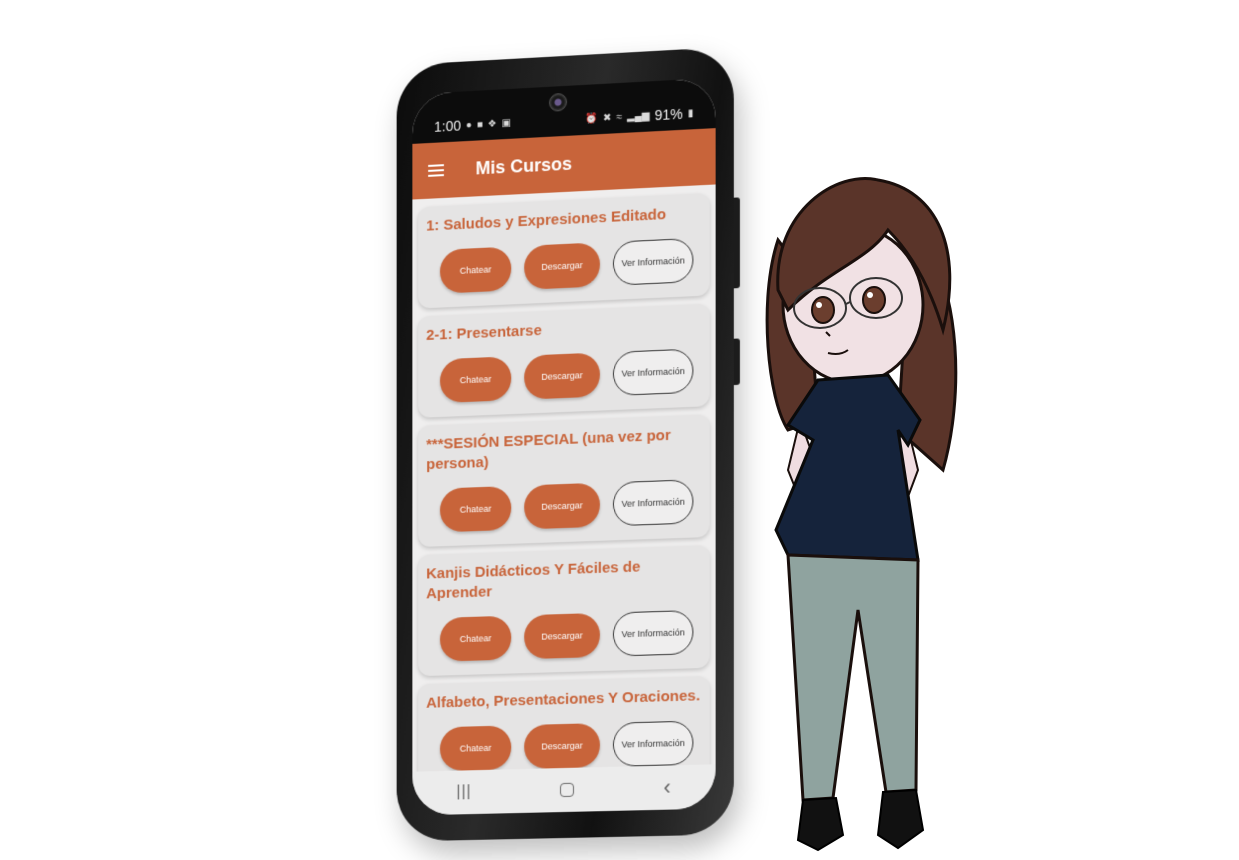 This screenshot has height=860, width=1239. Describe the element at coordinates (563, 579) in the screenshot. I see `course-title: Kanjis Didácticos Y Fáciles de Aprender` at that location.